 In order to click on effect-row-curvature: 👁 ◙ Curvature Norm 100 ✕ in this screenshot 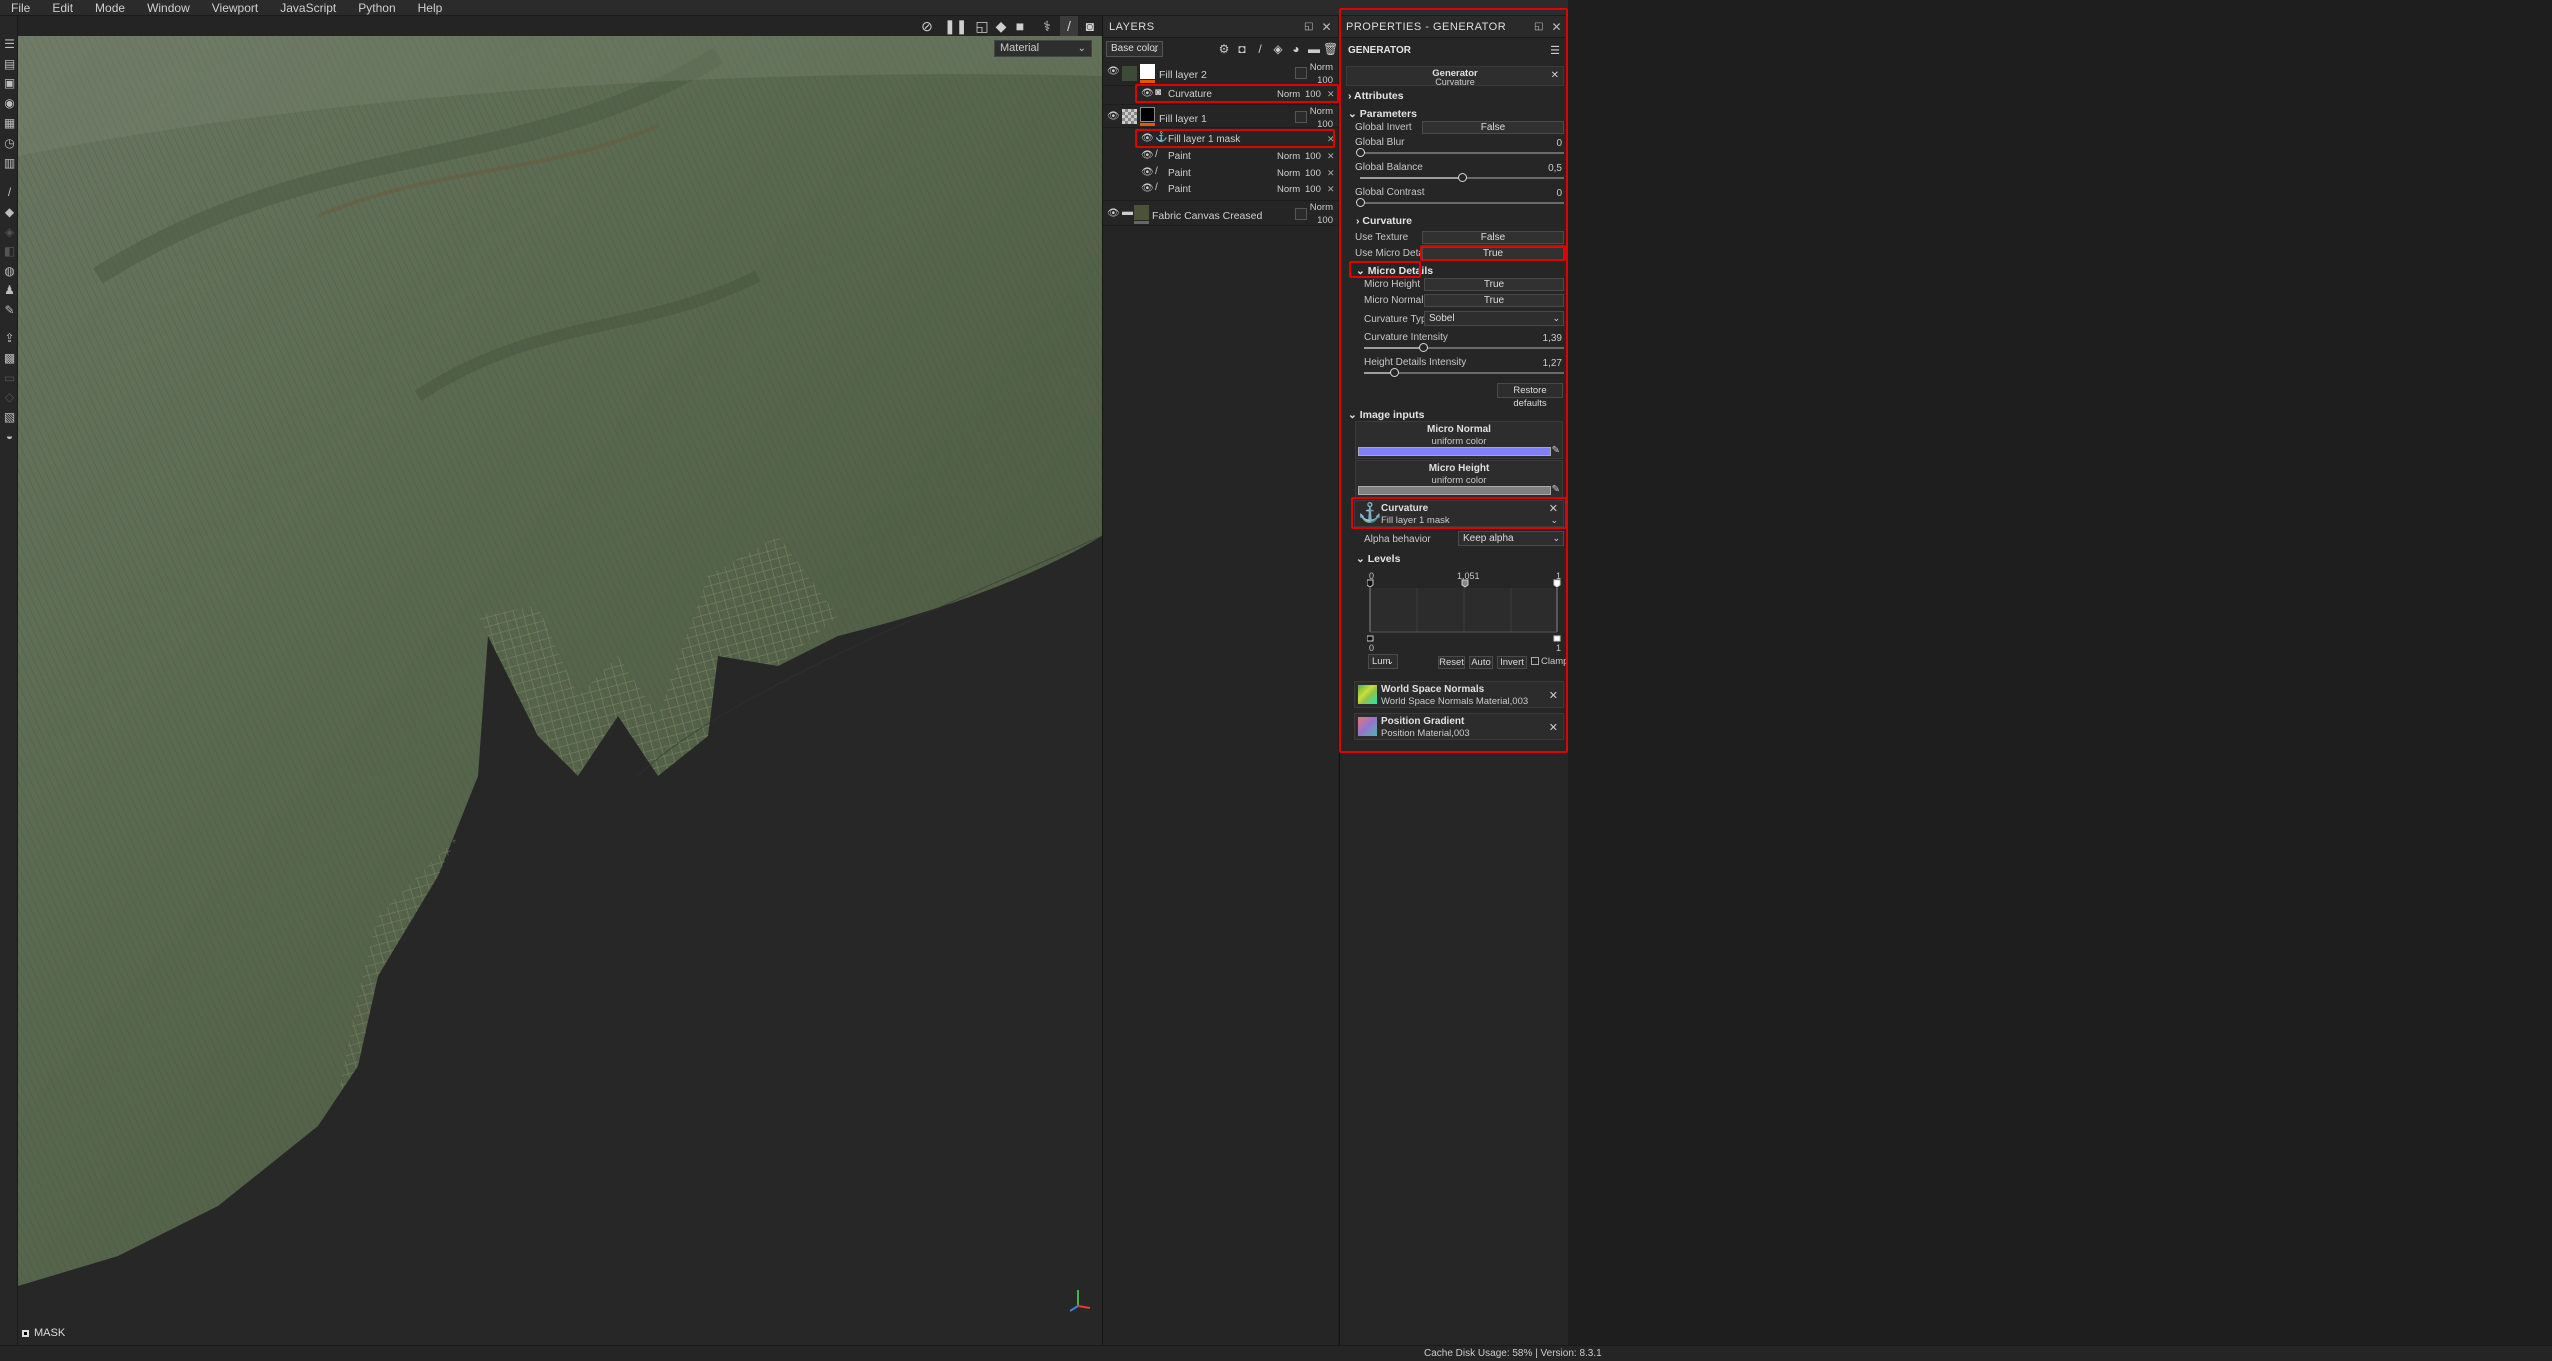, I will do `click(1235, 95)`.